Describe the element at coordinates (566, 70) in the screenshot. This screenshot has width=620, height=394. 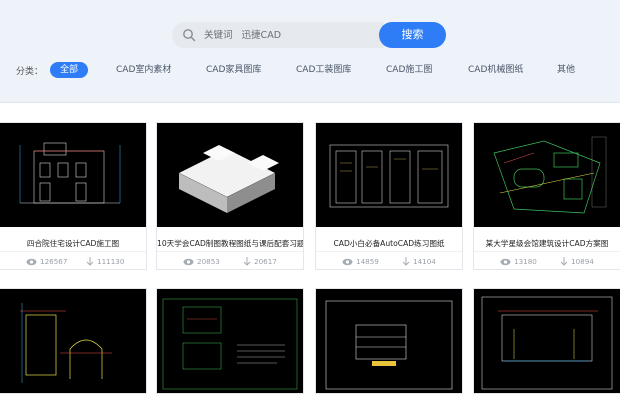
I see `category-other: 其他` at that location.